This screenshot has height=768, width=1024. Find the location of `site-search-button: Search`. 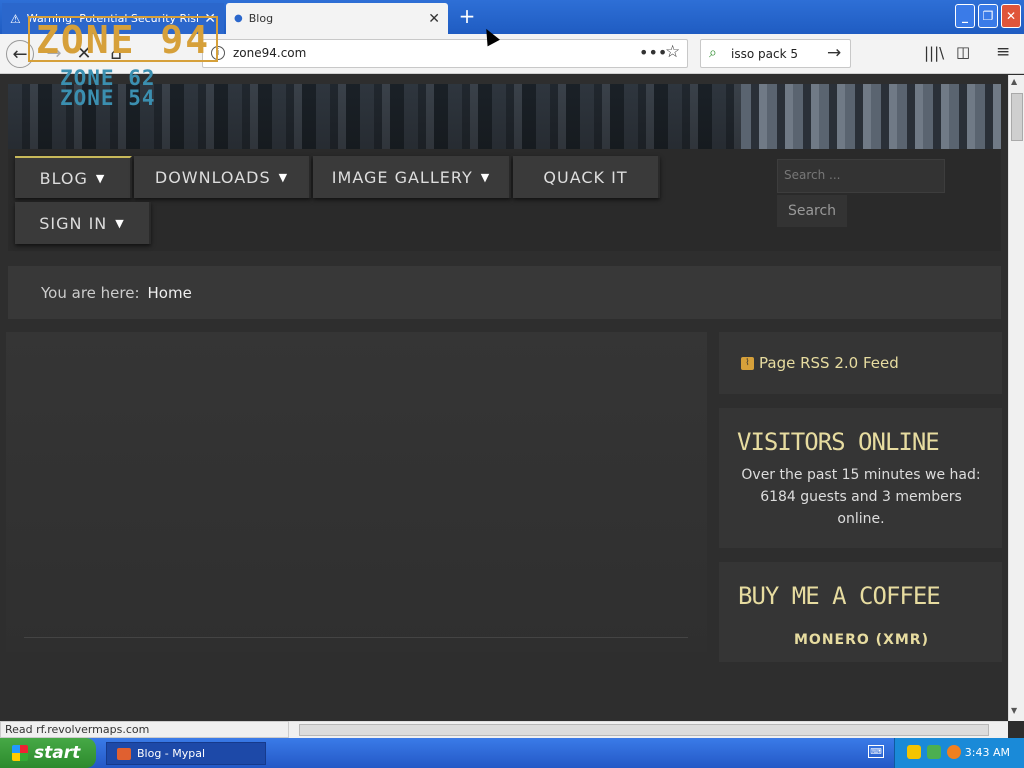

site-search-button: Search is located at coordinates (812, 211).